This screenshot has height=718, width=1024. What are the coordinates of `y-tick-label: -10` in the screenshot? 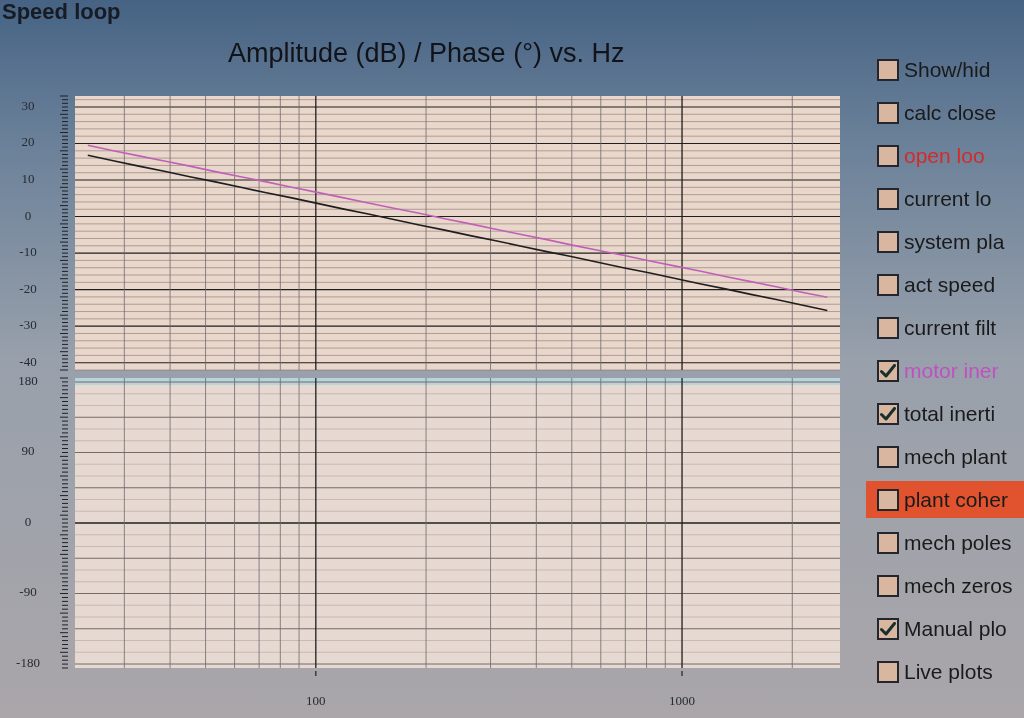 It's located at (28, 252).